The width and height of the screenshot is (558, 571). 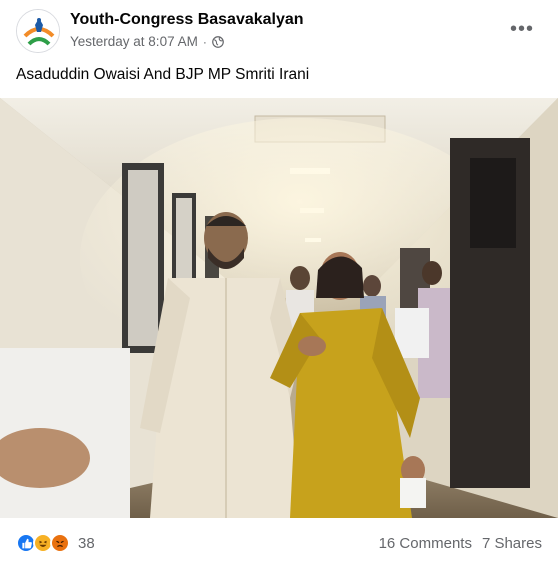 I want to click on post-timestamp: Yesterday at 8:07 AM, so click(x=134, y=41).